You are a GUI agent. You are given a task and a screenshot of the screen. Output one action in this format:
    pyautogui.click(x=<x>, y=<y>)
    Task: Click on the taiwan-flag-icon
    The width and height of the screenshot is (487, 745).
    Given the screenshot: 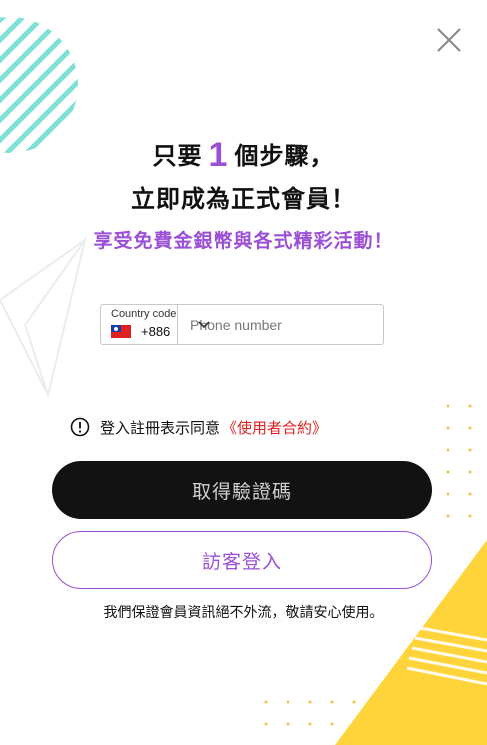 What is the action you would take?
    pyautogui.click(x=121, y=331)
    